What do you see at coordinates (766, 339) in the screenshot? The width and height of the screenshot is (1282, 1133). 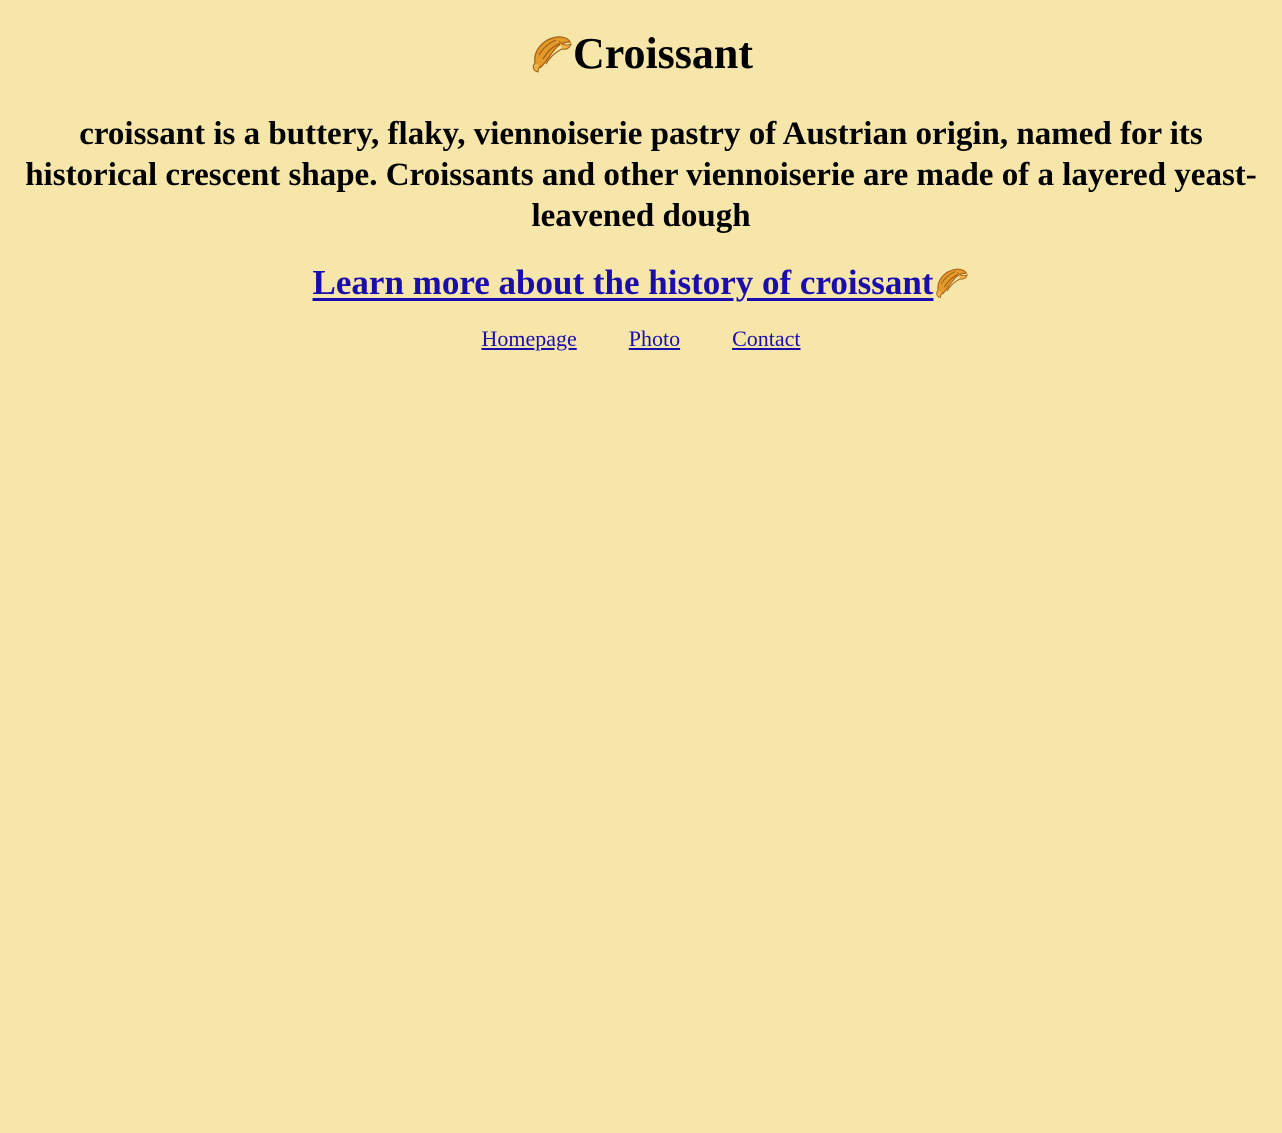 I see `nav-link-contact: Contact` at bounding box center [766, 339].